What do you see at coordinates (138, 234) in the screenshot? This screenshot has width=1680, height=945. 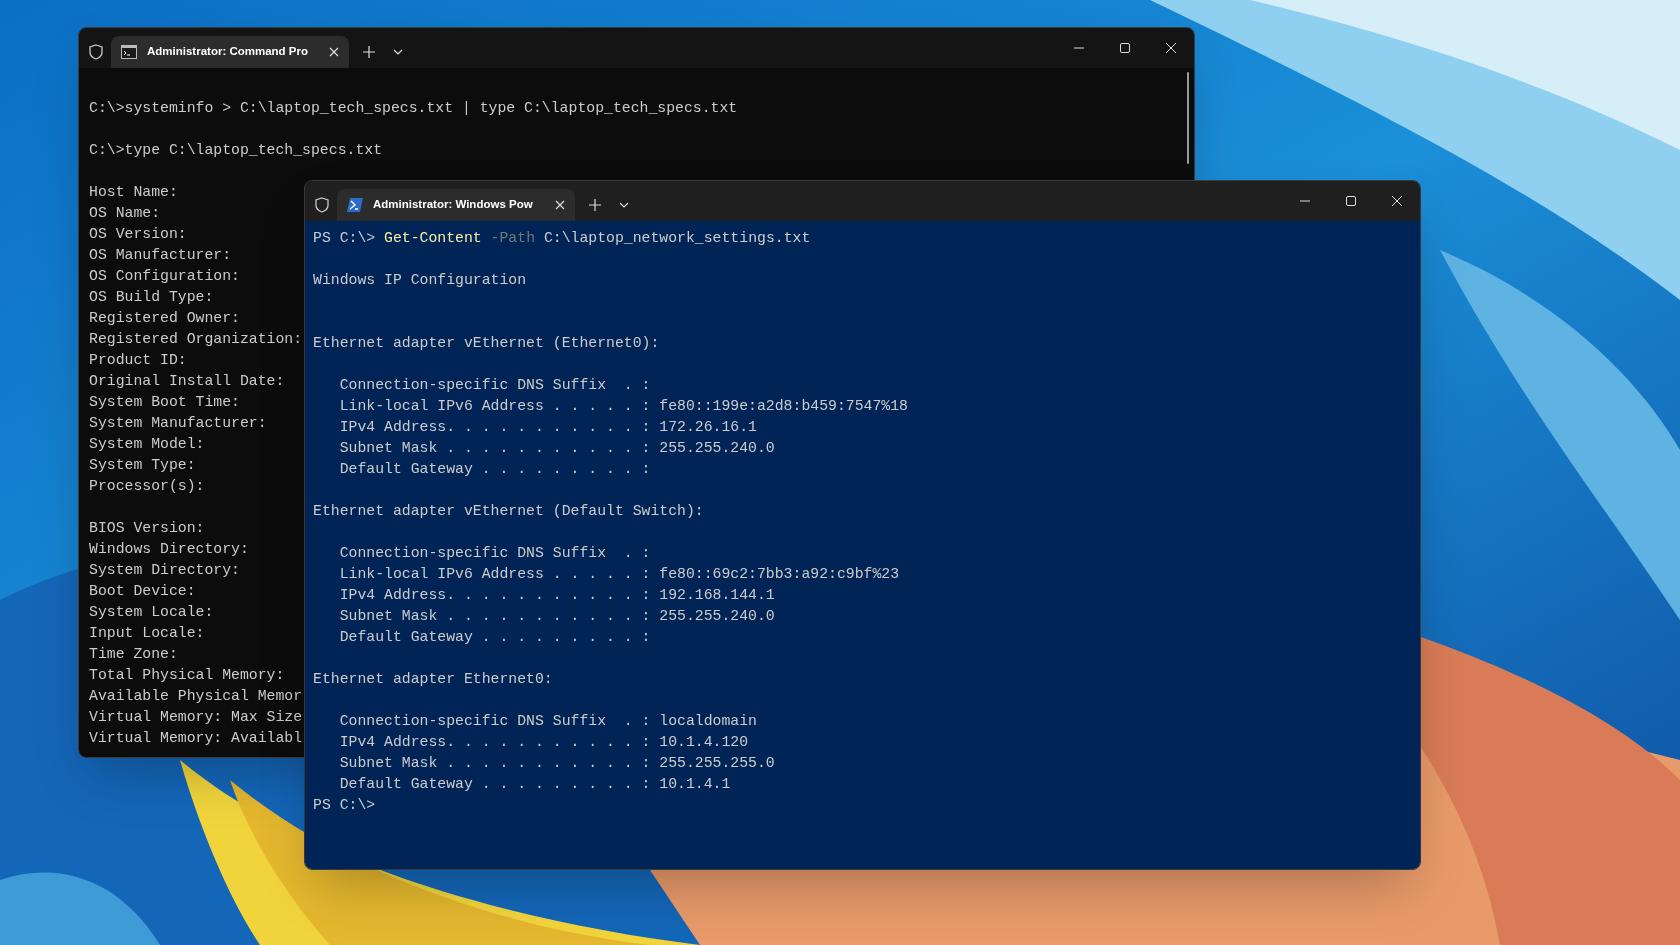 I see `terminal-line: OS Version:` at bounding box center [138, 234].